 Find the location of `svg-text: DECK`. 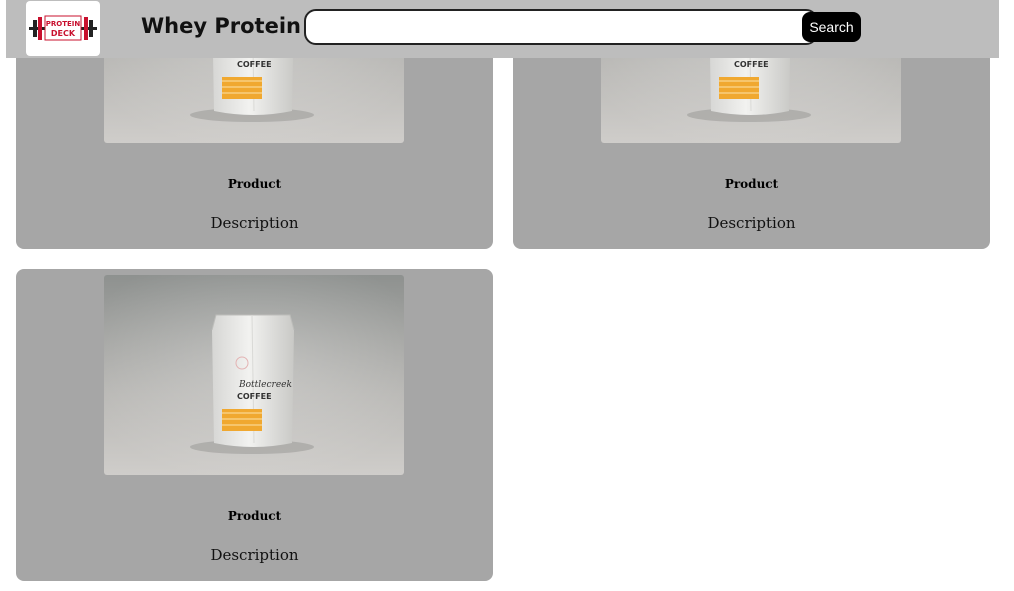

svg-text: DECK is located at coordinates (63, 33).